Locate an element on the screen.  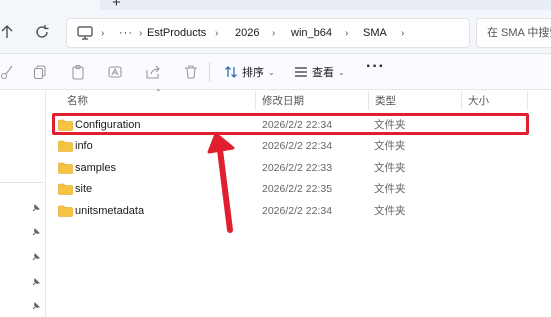
list-item: unitsmetadata 2026/2/2 22:34 文件夹 is located at coordinates (289, 211).